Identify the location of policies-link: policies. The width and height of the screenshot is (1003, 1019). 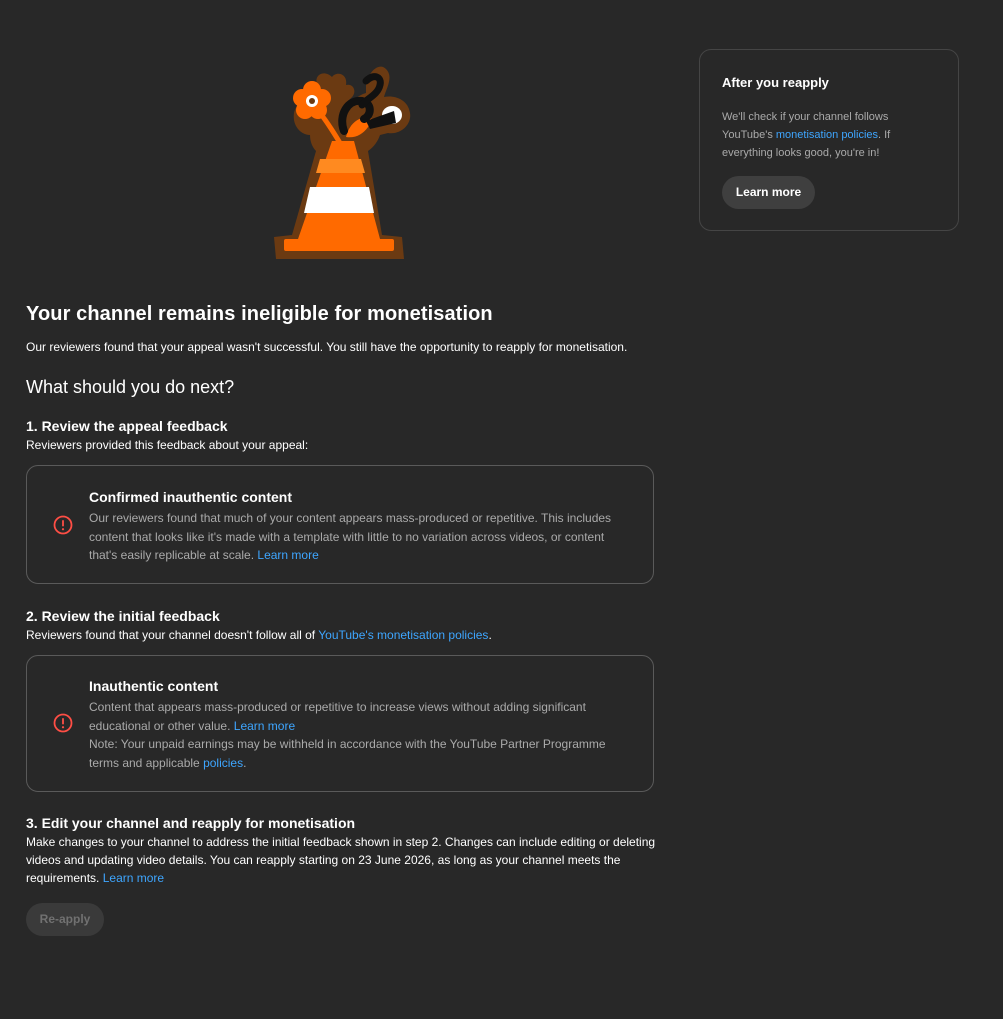
(223, 763).